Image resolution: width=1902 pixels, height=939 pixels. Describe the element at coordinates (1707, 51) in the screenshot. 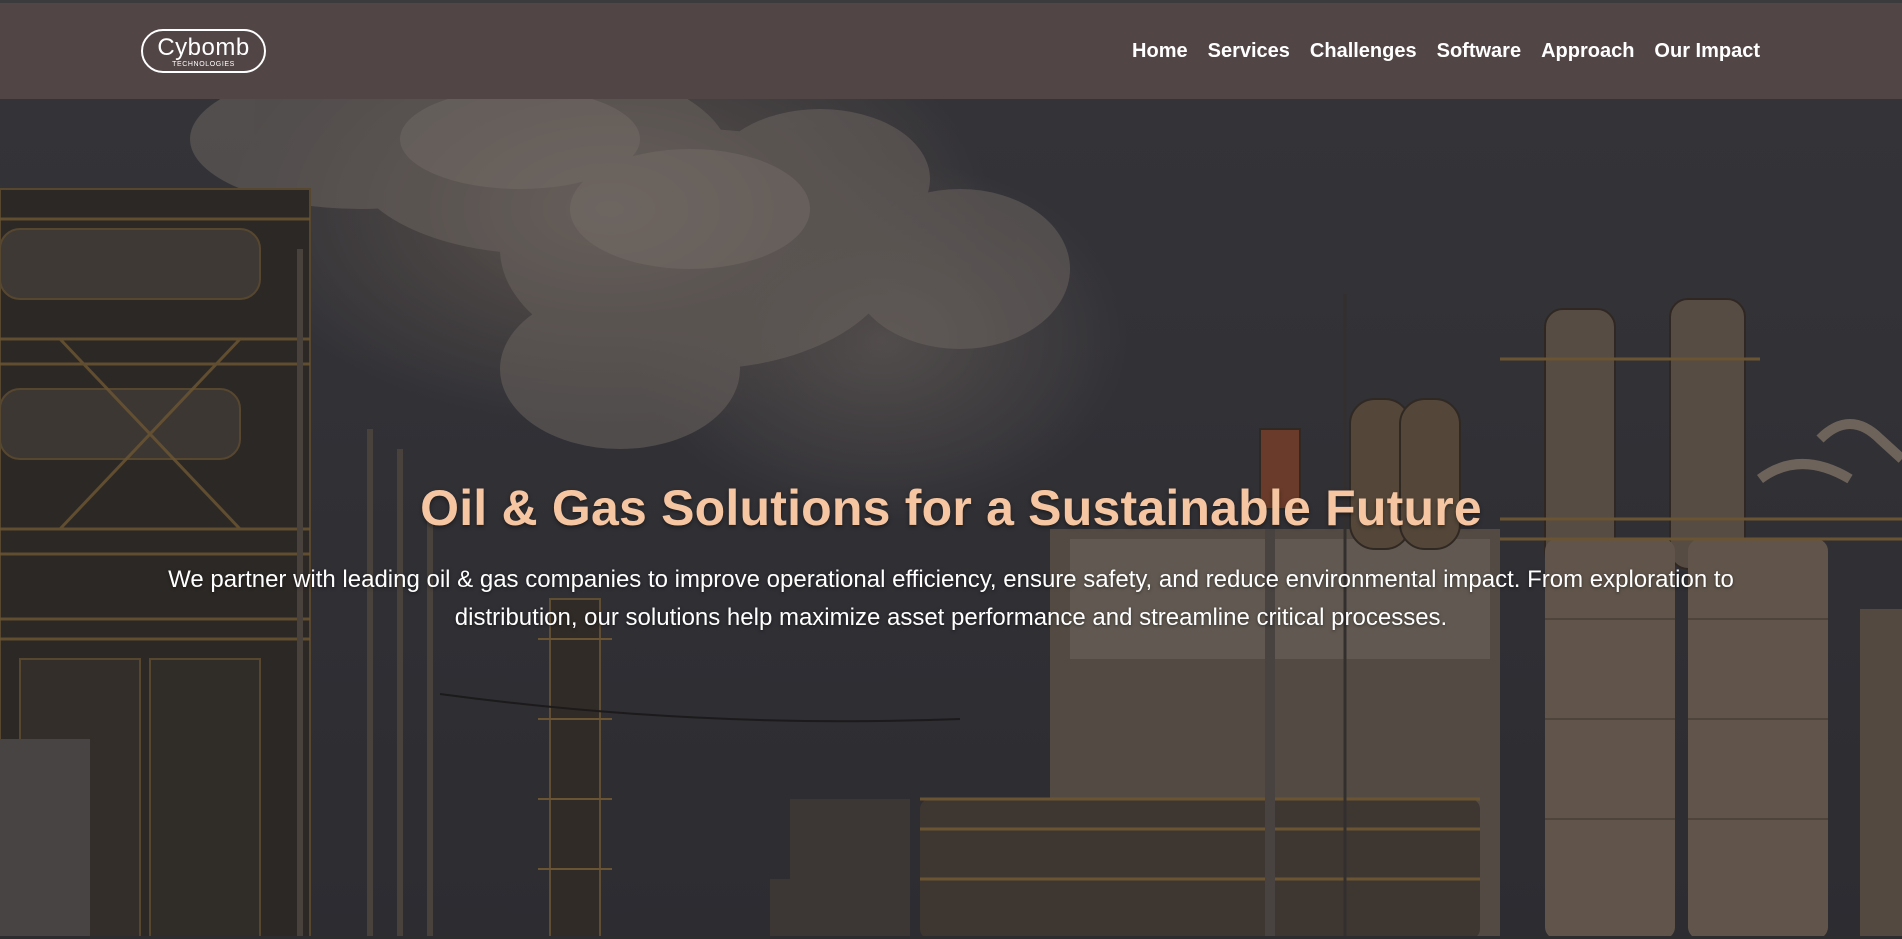

I see `nav-link-our-impact: Our Impact` at that location.